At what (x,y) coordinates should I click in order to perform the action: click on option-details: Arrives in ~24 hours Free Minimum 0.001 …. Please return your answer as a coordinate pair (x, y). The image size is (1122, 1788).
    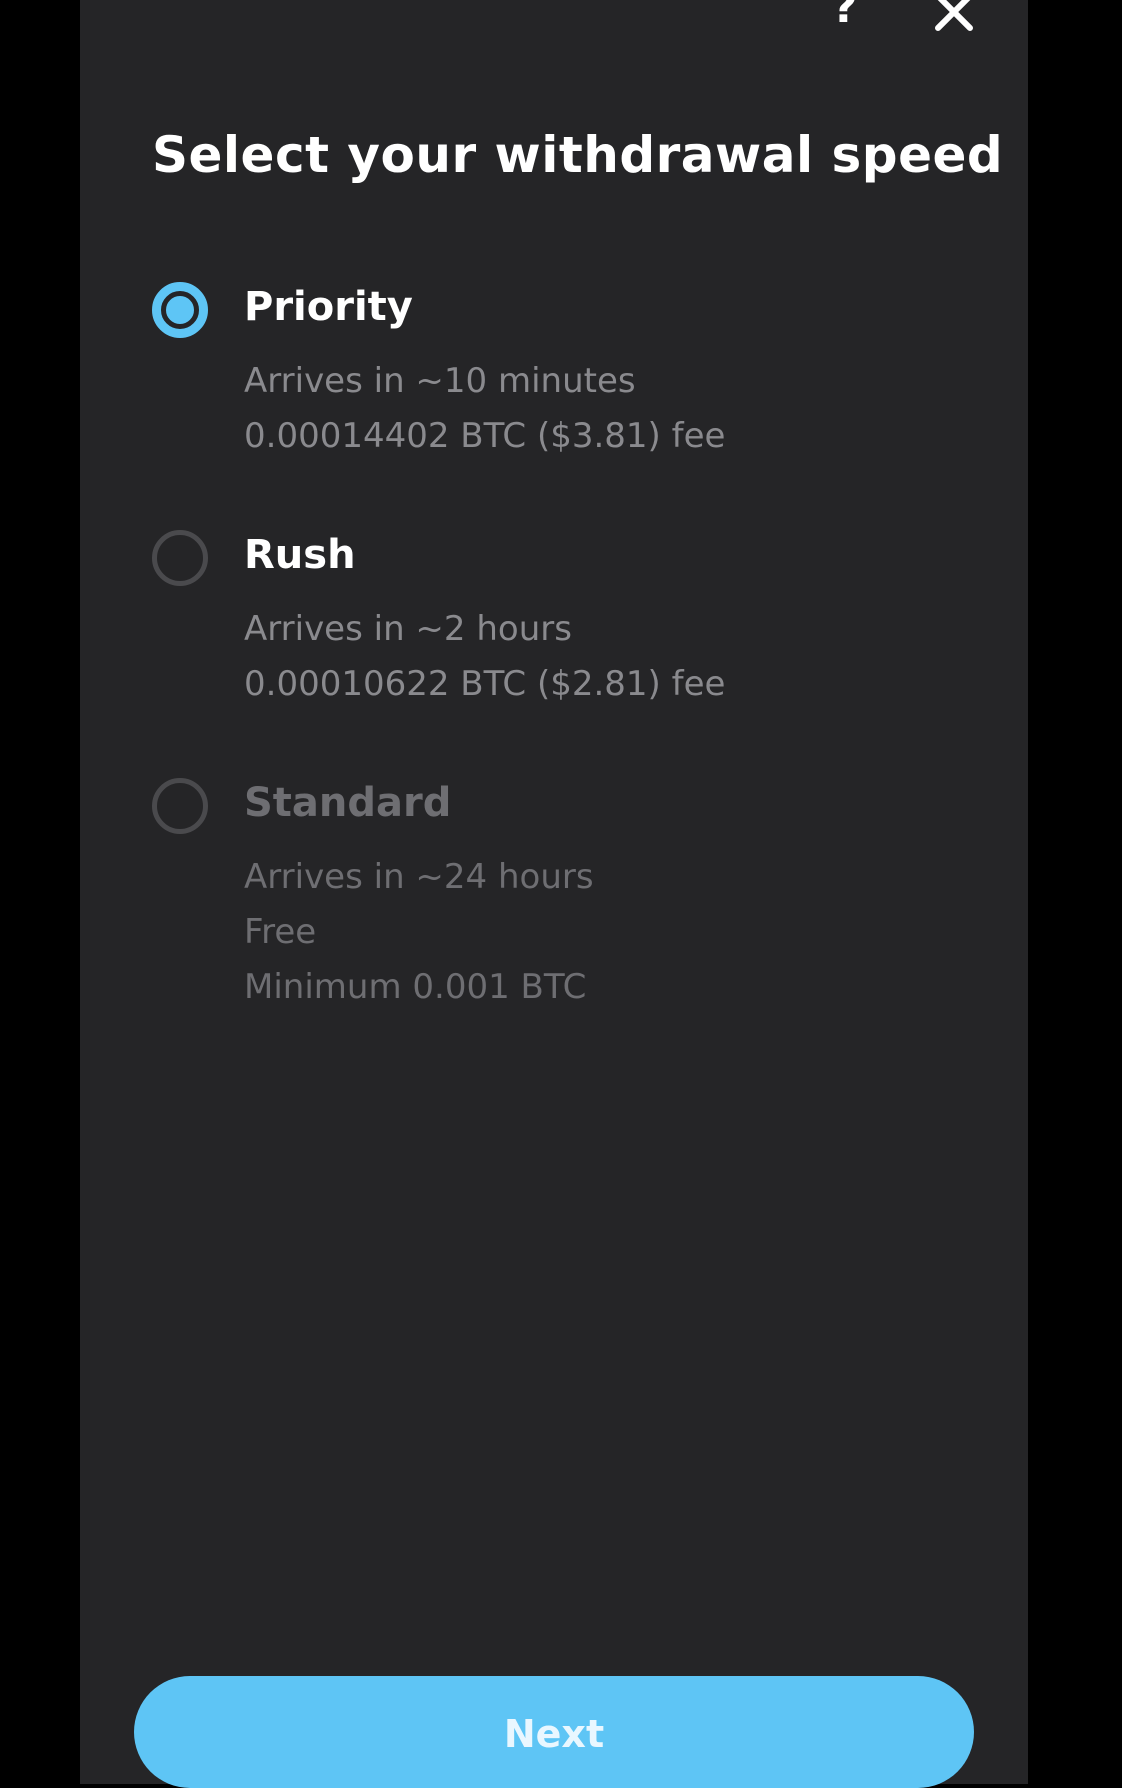
    Looking at the image, I should click on (419, 932).